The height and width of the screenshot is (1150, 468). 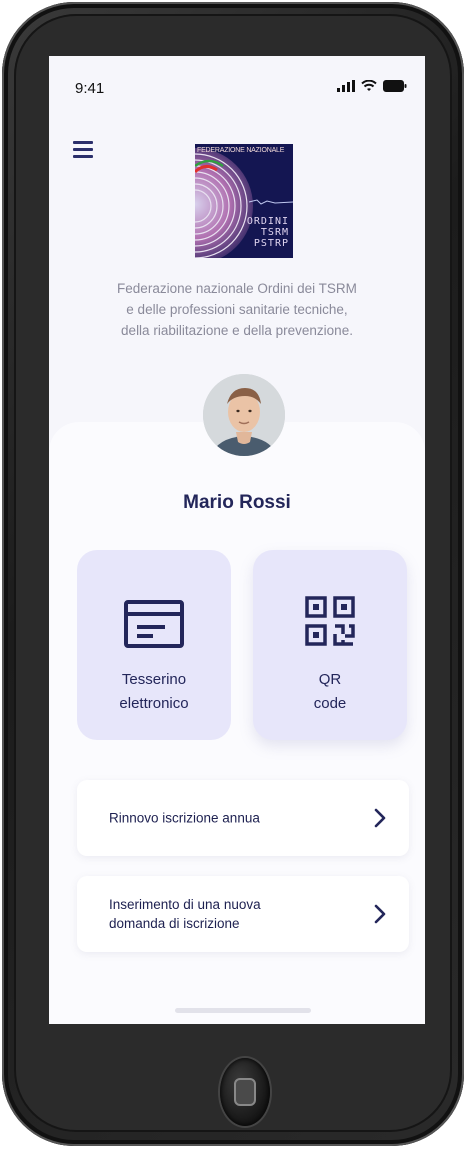 What do you see at coordinates (395, 86) in the screenshot?
I see `battery-icon` at bounding box center [395, 86].